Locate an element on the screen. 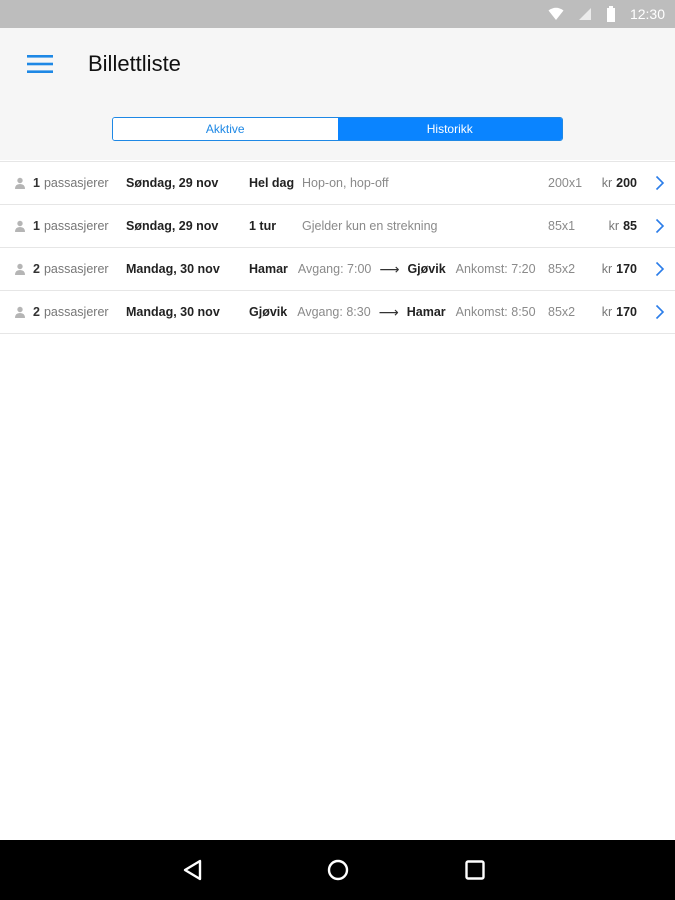 This screenshot has width=675, height=900. route-to: Gjøvik is located at coordinates (426, 269).